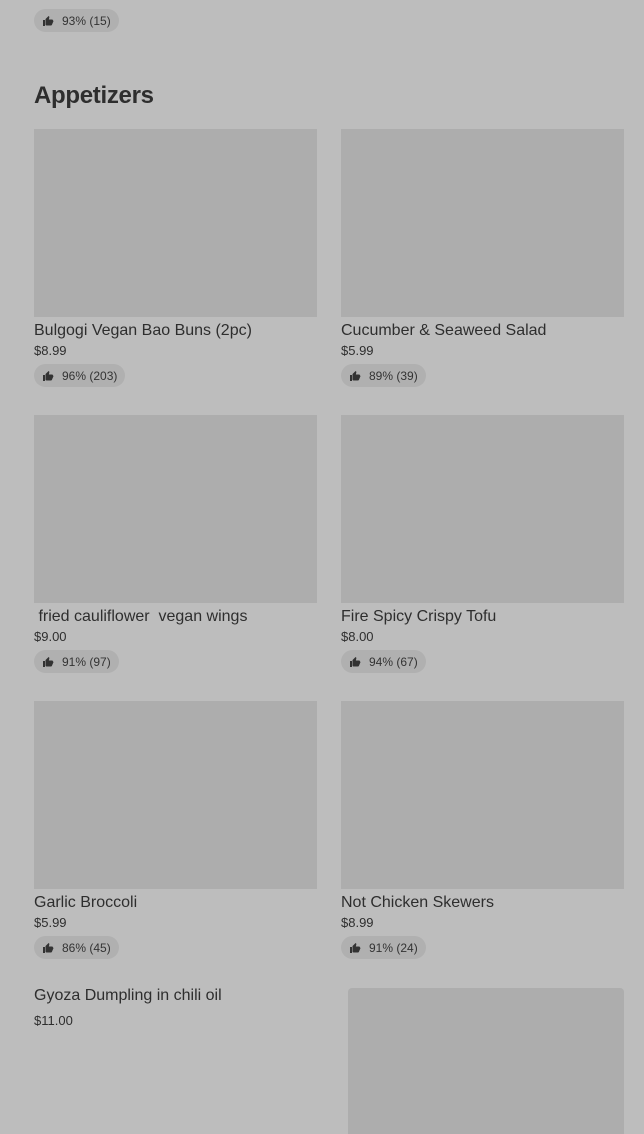 The width and height of the screenshot is (644, 1134). I want to click on rating-badge: 93% (15), so click(76, 20).